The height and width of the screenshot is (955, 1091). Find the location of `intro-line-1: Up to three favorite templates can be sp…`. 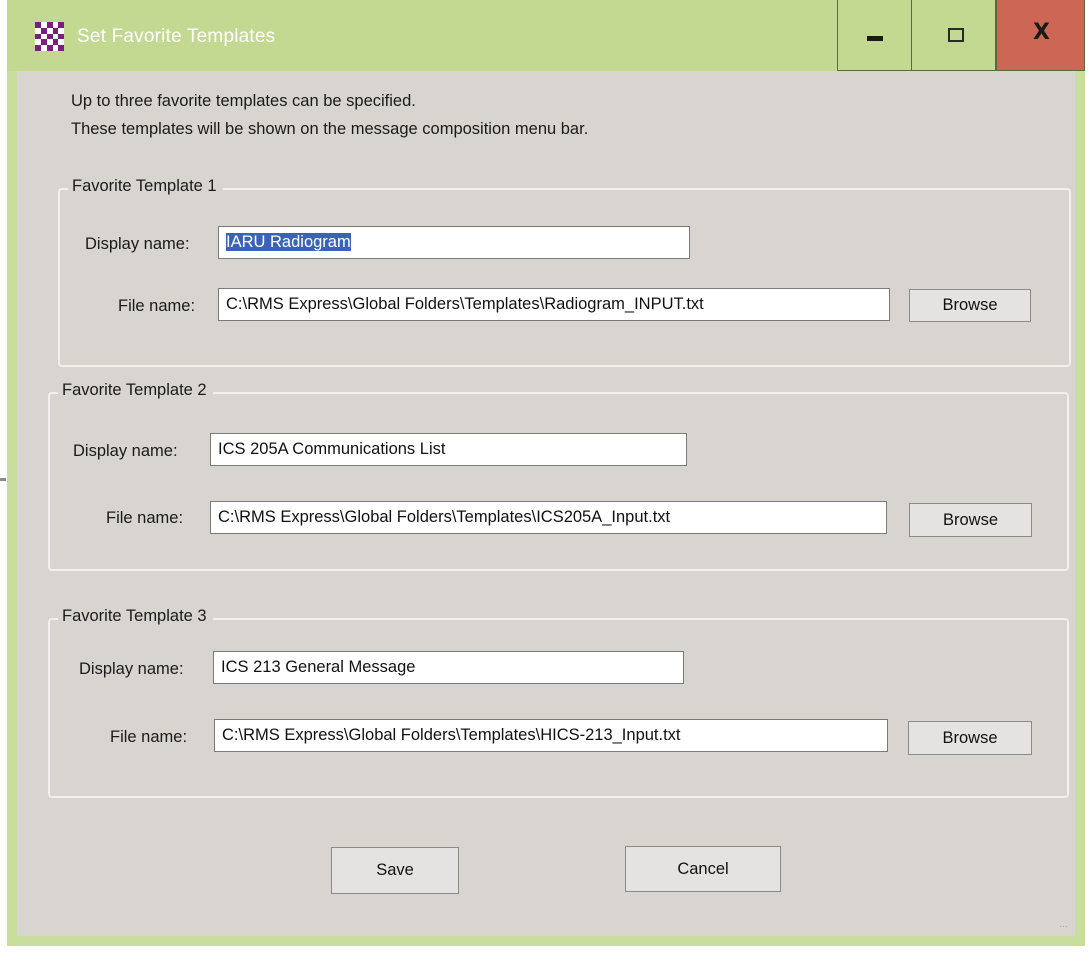

intro-line-1: Up to three favorite templates can be sp… is located at coordinates (243, 101).